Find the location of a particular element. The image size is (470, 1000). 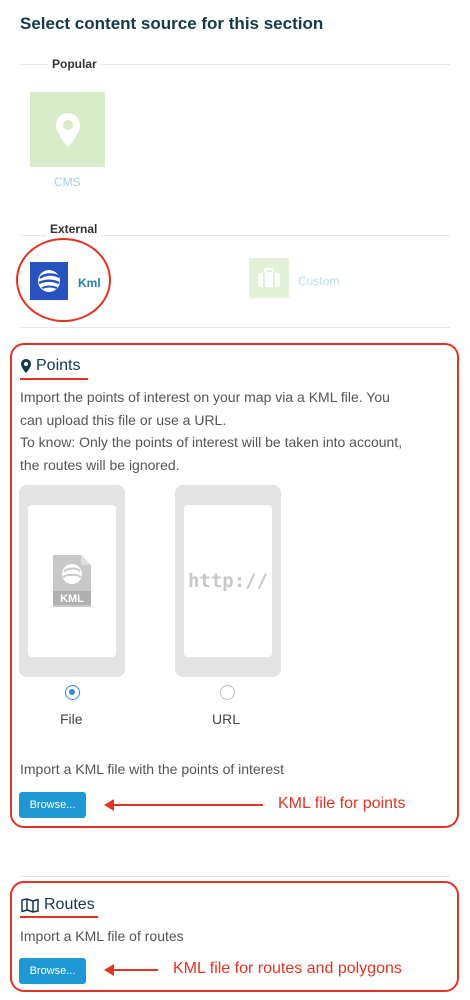

custom-source-label: Custom is located at coordinates (318, 281).